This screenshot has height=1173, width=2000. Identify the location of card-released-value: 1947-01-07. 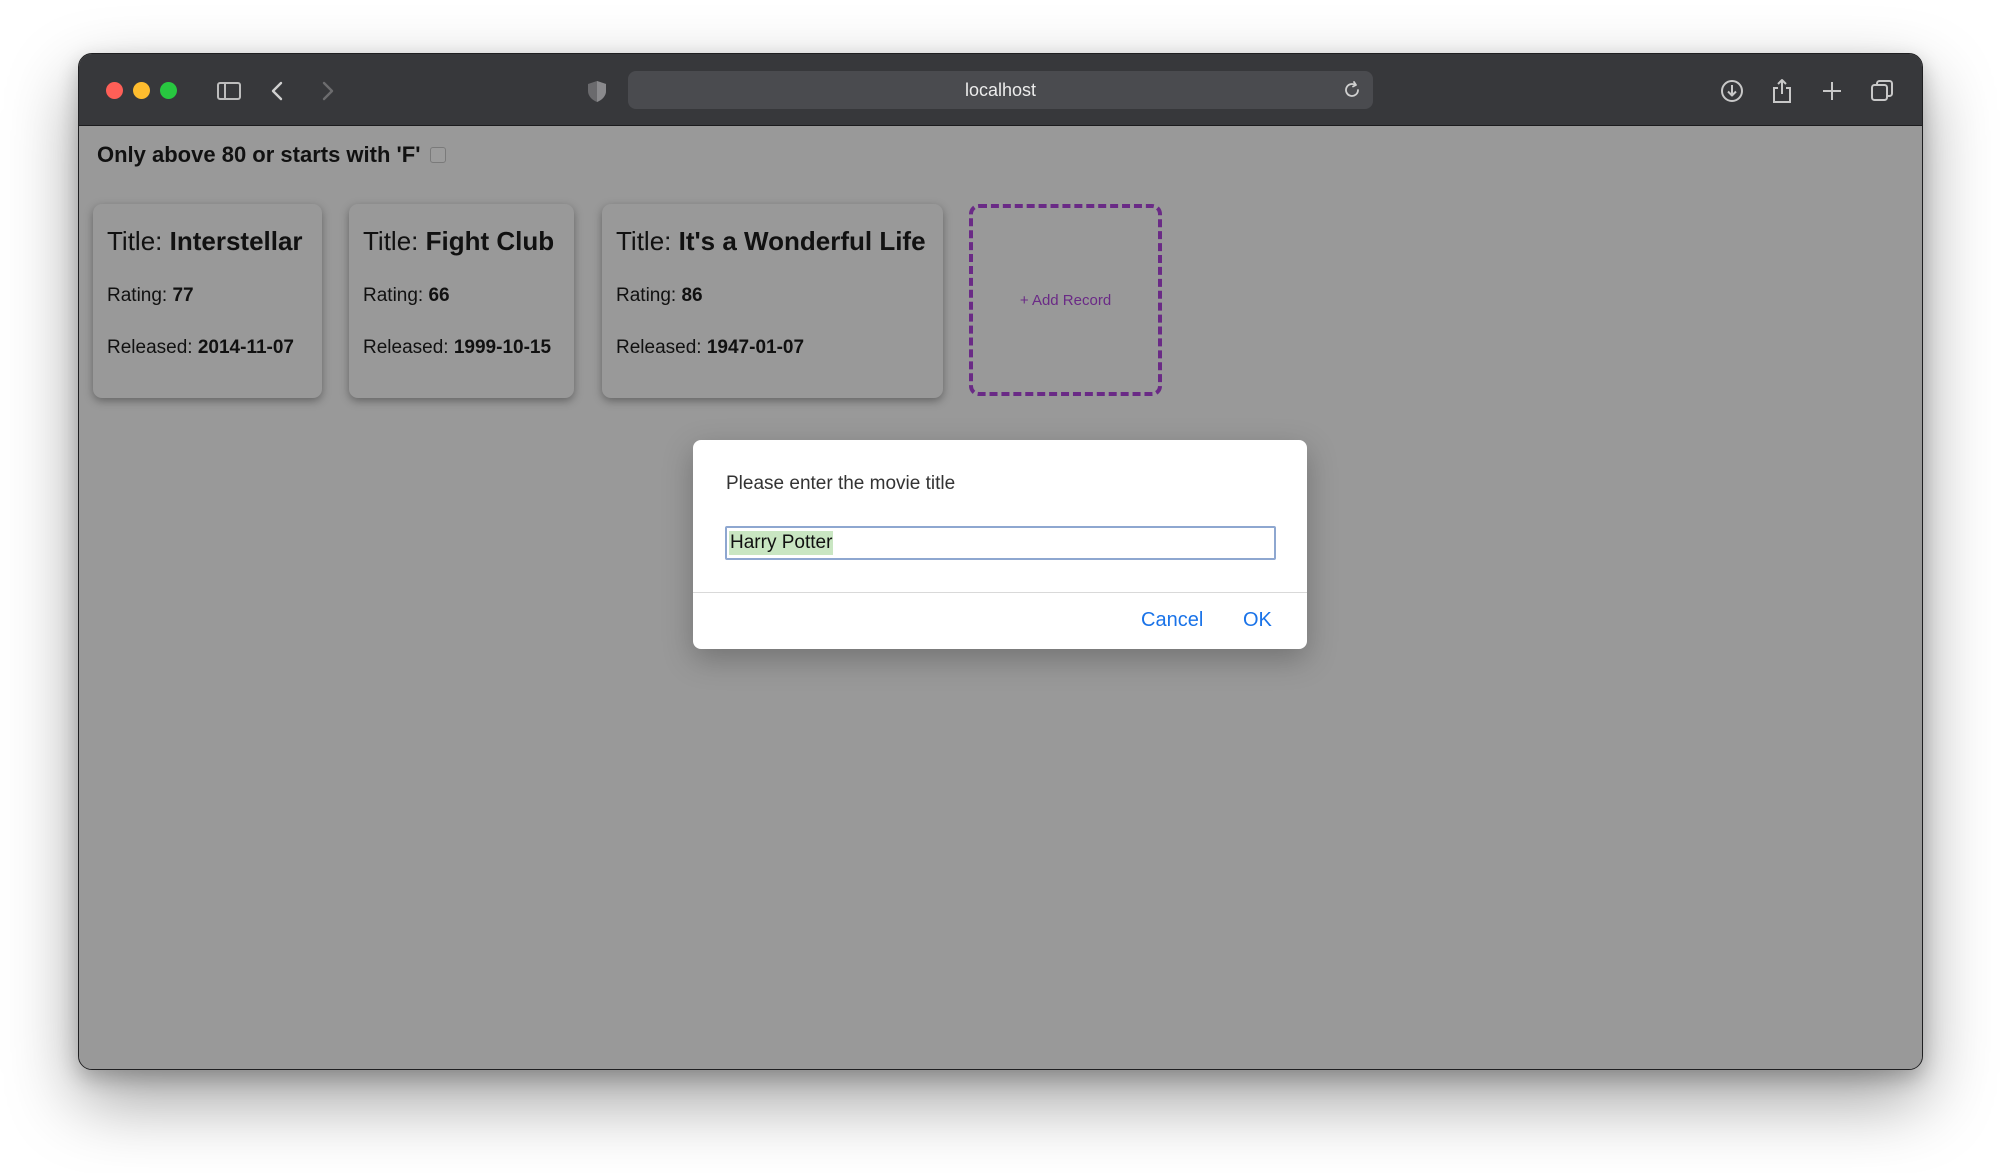
(755, 347).